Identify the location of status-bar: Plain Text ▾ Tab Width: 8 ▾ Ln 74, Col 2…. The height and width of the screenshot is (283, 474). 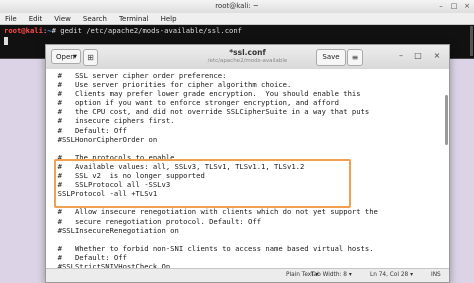
(247, 275).